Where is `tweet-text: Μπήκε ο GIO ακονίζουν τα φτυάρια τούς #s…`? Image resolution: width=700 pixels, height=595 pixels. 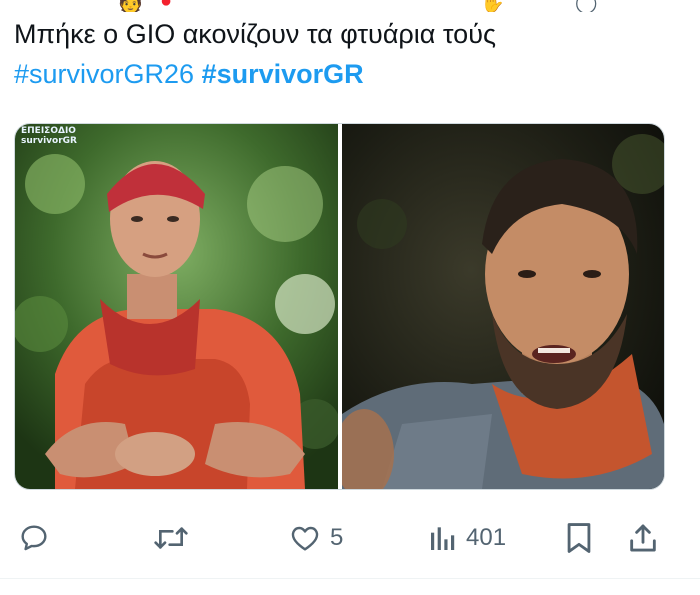 tweet-text: Μπήκε ο GIO ακονίζουν τα φτυάρια τούς #s… is located at coordinates (349, 54).